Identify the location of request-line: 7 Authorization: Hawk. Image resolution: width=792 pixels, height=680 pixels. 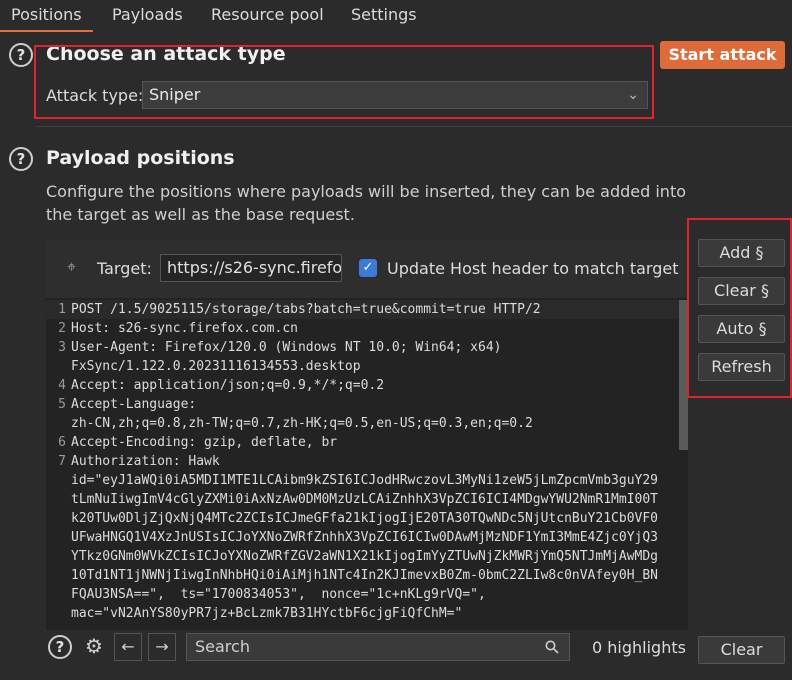
(139, 461).